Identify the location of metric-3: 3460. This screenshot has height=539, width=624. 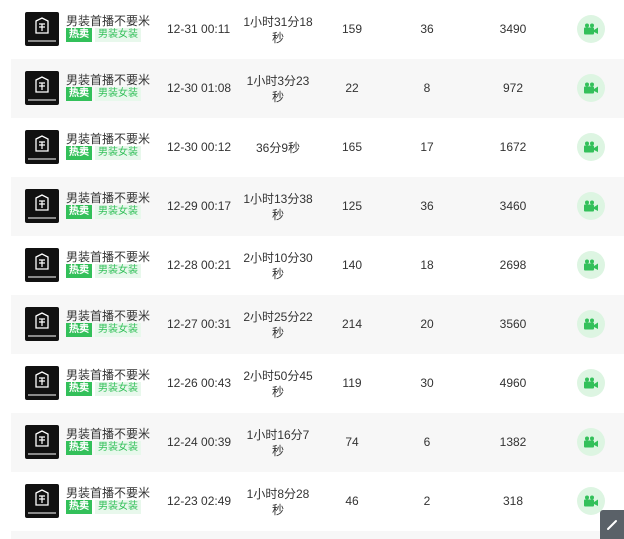
(513, 206).